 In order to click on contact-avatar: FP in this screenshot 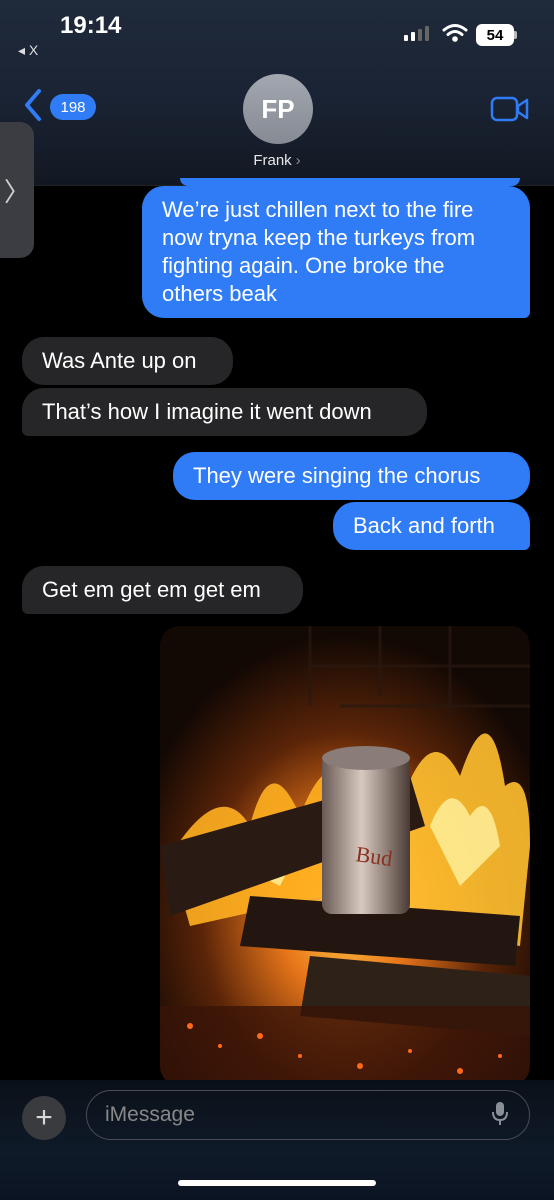, I will do `click(278, 109)`.